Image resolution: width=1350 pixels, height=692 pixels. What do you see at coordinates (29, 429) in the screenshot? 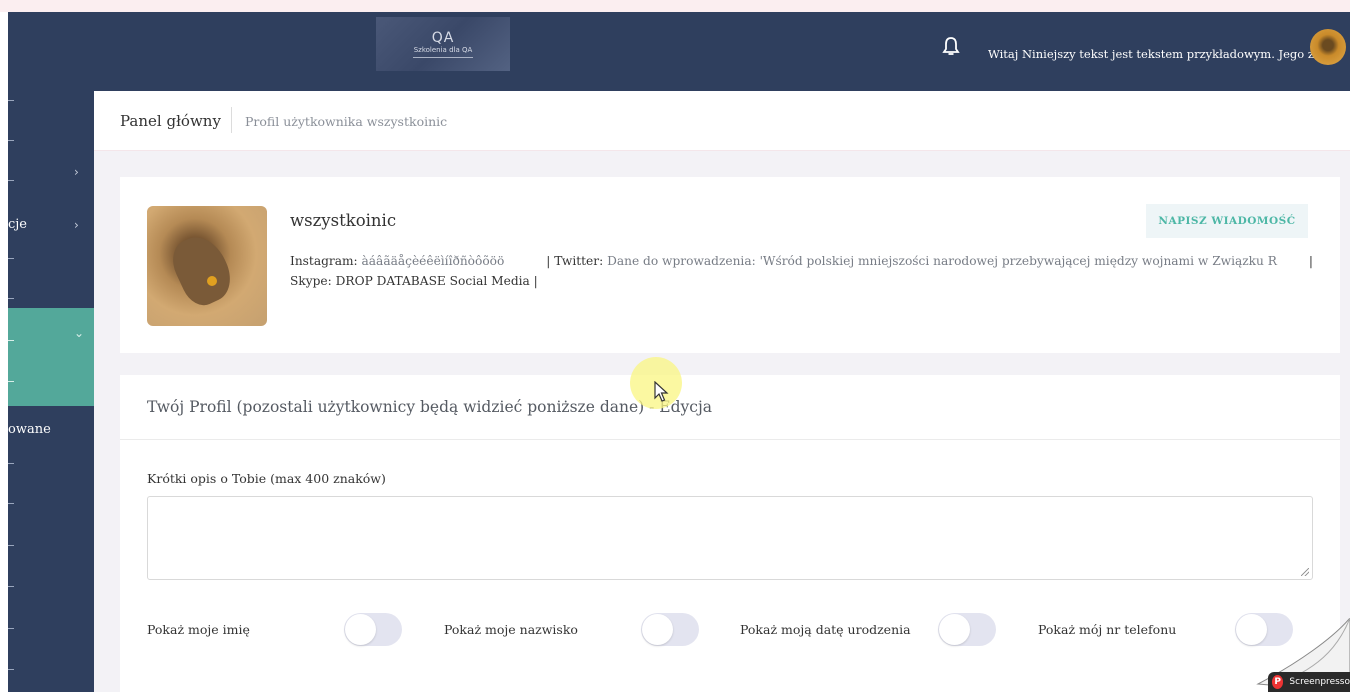
I see `sidebar-item-label: owane` at bounding box center [29, 429].